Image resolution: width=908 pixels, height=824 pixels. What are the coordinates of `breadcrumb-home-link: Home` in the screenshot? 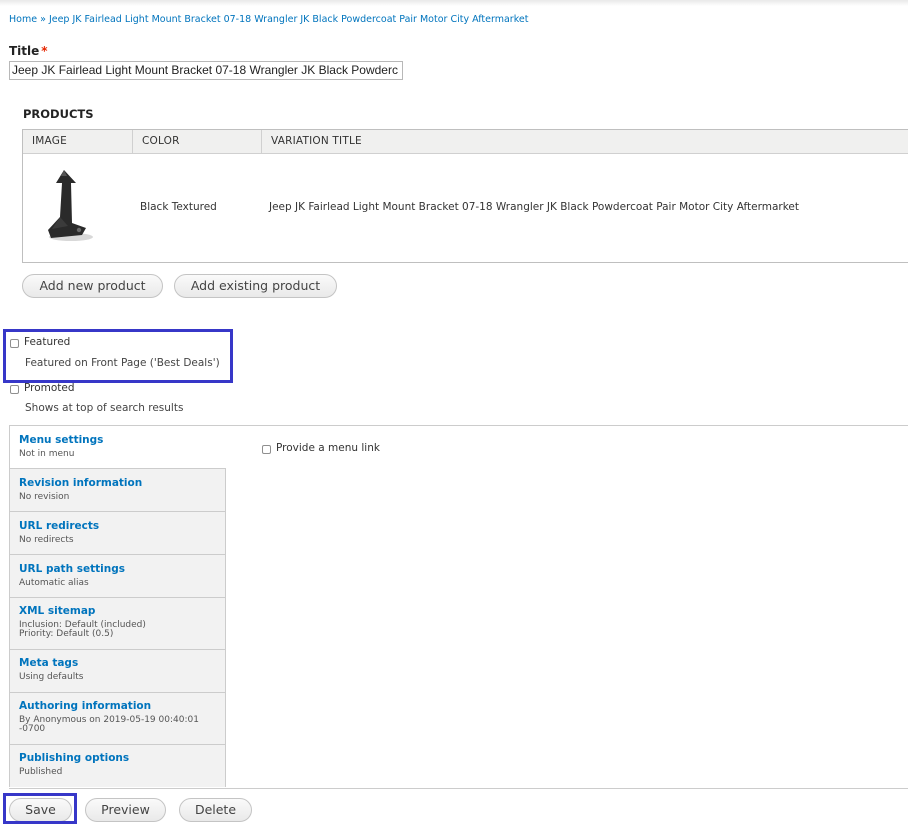 It's located at (23, 19).